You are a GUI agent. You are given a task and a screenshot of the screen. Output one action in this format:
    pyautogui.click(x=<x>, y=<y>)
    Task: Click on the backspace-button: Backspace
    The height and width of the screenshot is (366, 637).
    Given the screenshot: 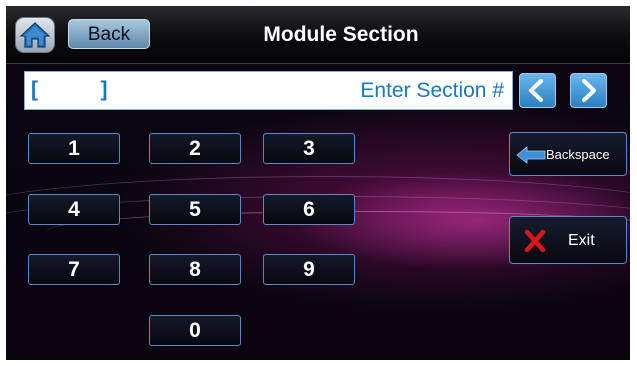 What is the action you would take?
    pyautogui.click(x=568, y=154)
    